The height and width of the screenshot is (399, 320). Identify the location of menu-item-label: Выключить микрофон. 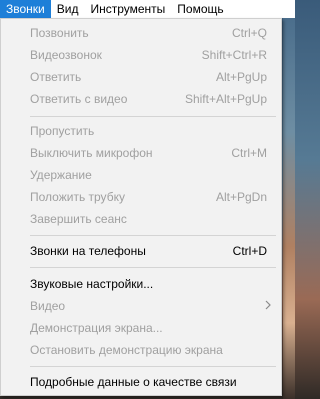
(91, 153).